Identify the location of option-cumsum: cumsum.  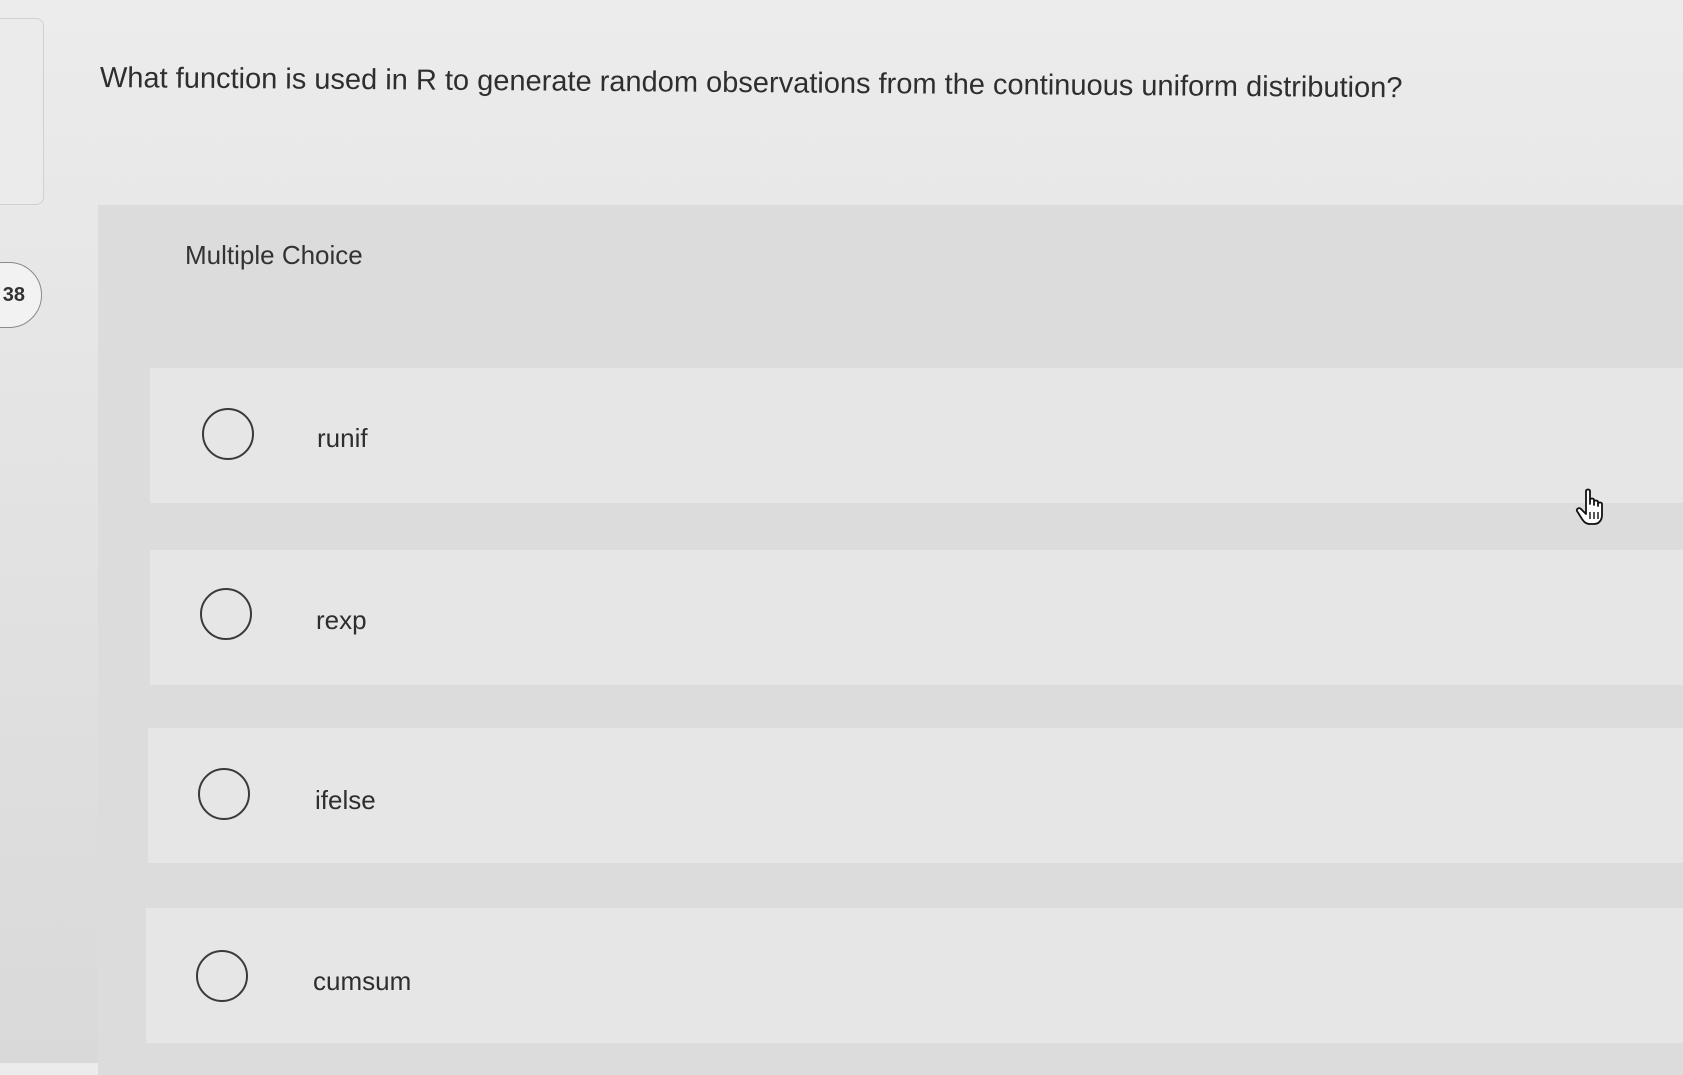
(914, 975).